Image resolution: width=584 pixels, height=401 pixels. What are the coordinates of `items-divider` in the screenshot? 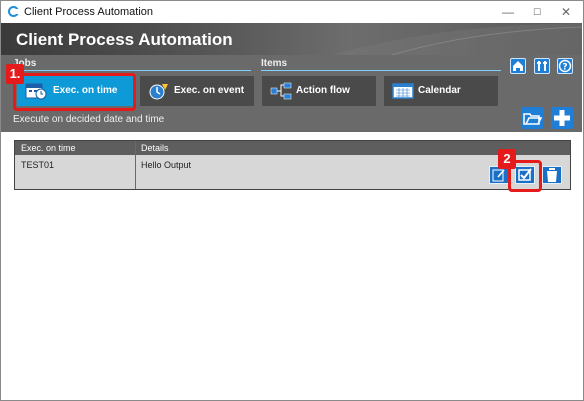 It's located at (381, 70).